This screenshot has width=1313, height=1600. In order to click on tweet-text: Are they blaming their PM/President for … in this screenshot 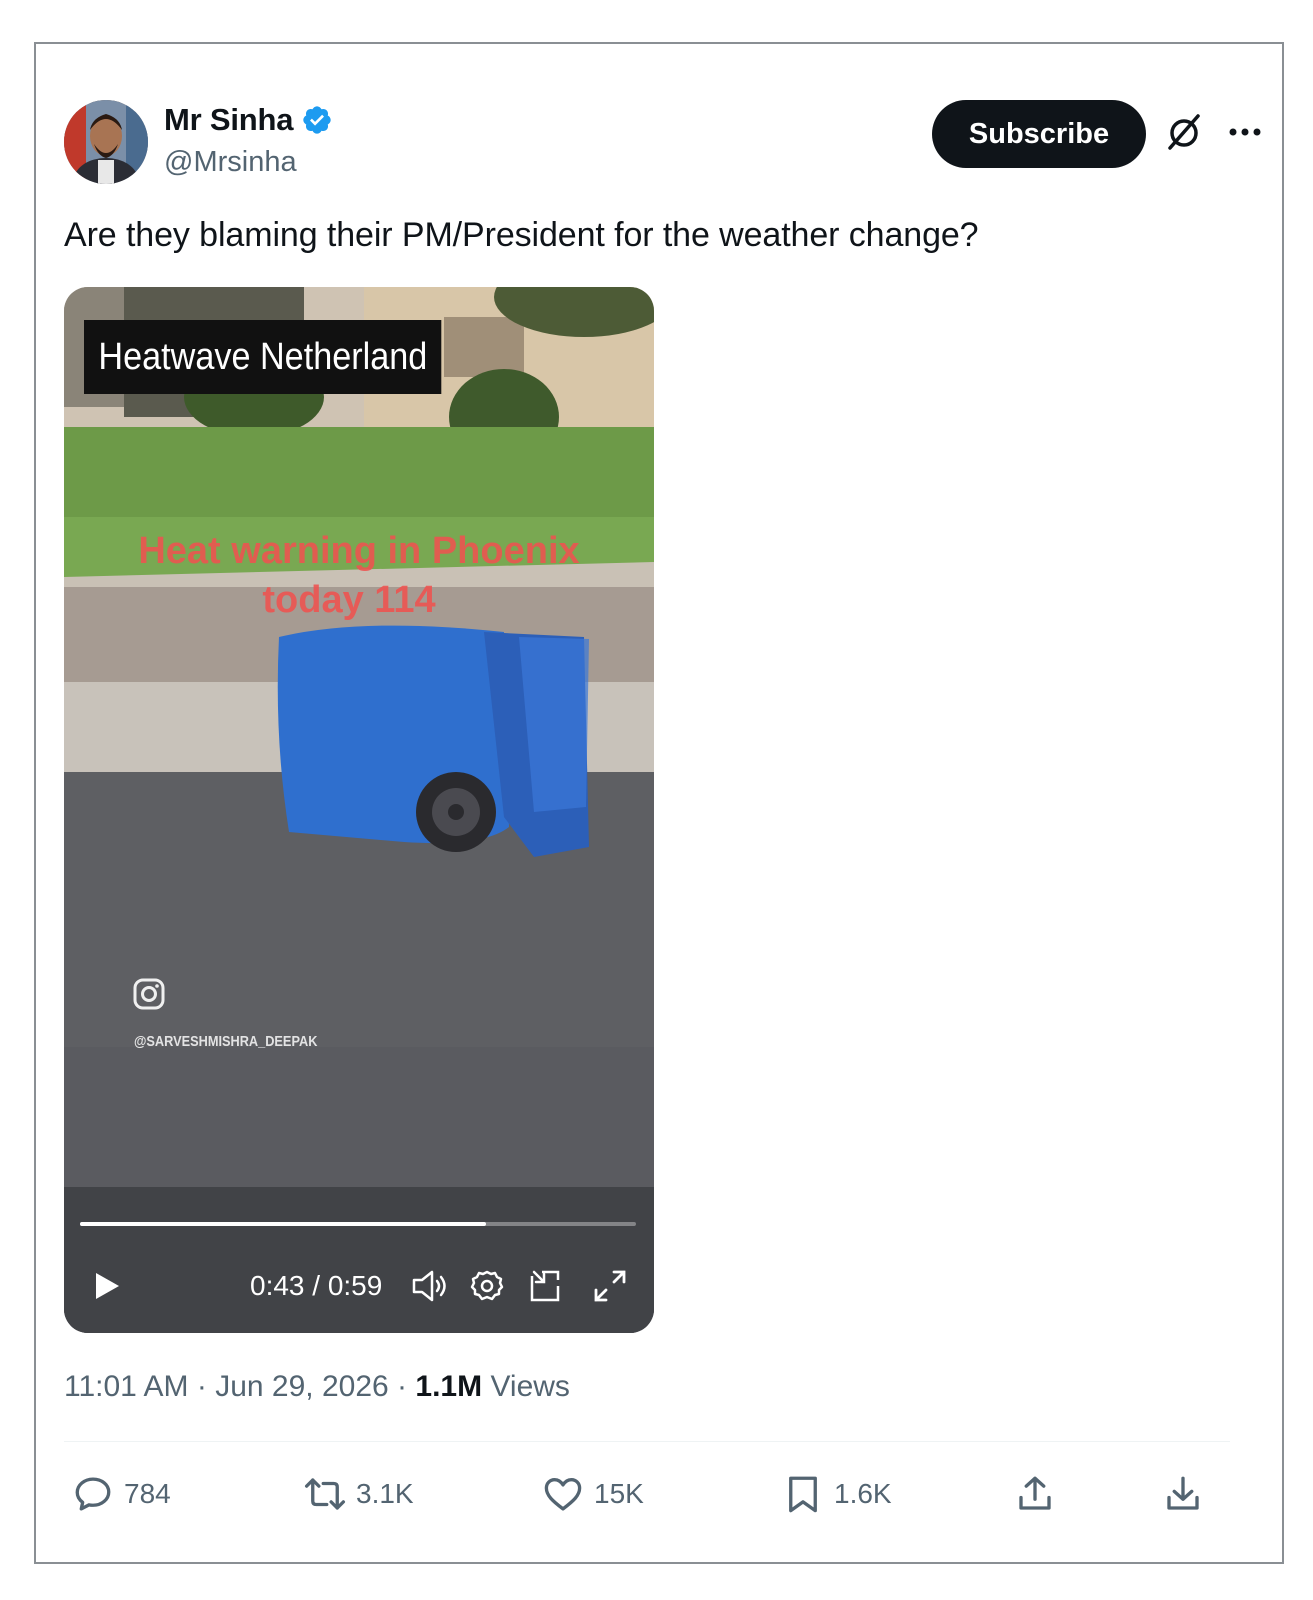, I will do `click(521, 235)`.